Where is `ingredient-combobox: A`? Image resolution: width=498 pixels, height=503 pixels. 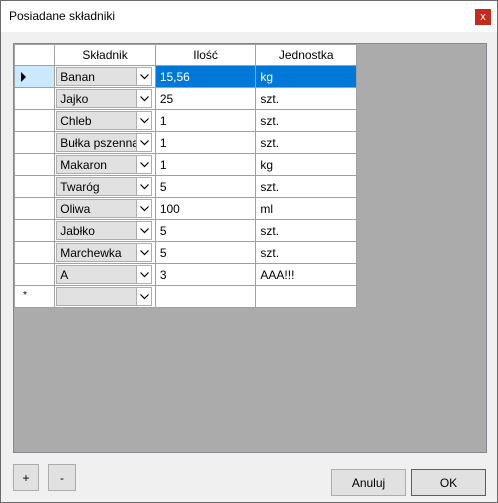 ingredient-combobox: A is located at coordinates (104, 274).